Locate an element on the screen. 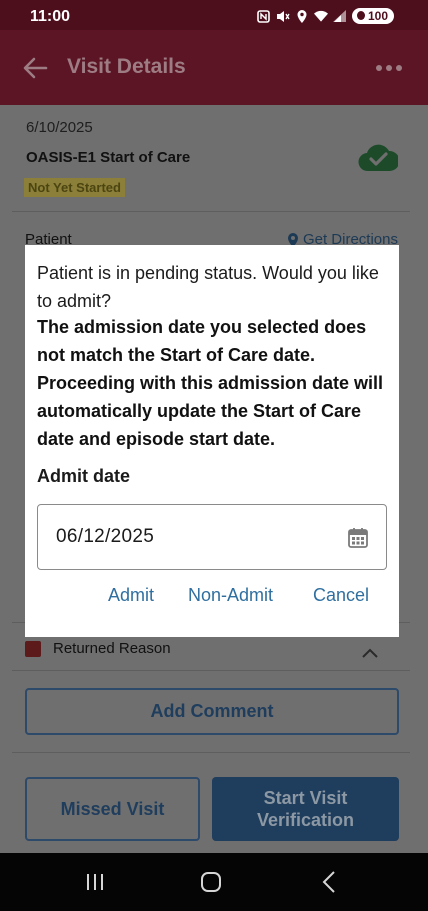 The image size is (428, 911). missed-visit-button: Missed Visit is located at coordinates (112, 809).